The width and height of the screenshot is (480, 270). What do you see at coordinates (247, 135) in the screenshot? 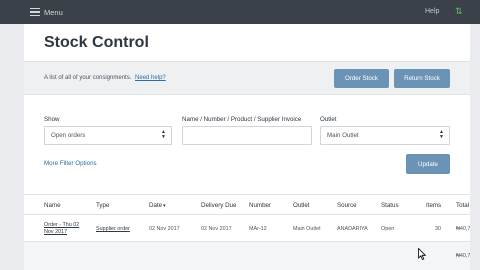
I see `search-input` at bounding box center [247, 135].